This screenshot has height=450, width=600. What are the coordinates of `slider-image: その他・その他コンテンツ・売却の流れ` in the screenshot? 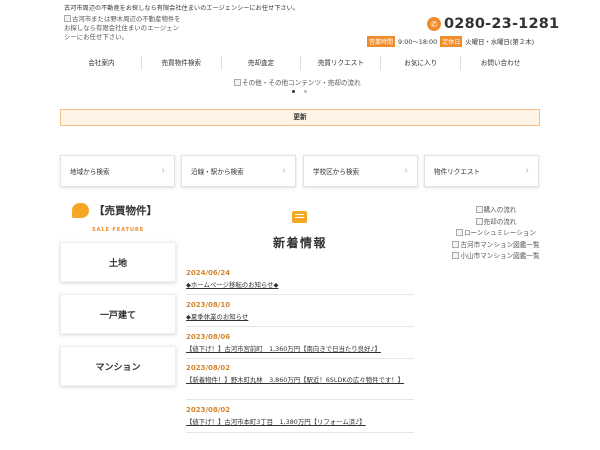 It's located at (297, 82).